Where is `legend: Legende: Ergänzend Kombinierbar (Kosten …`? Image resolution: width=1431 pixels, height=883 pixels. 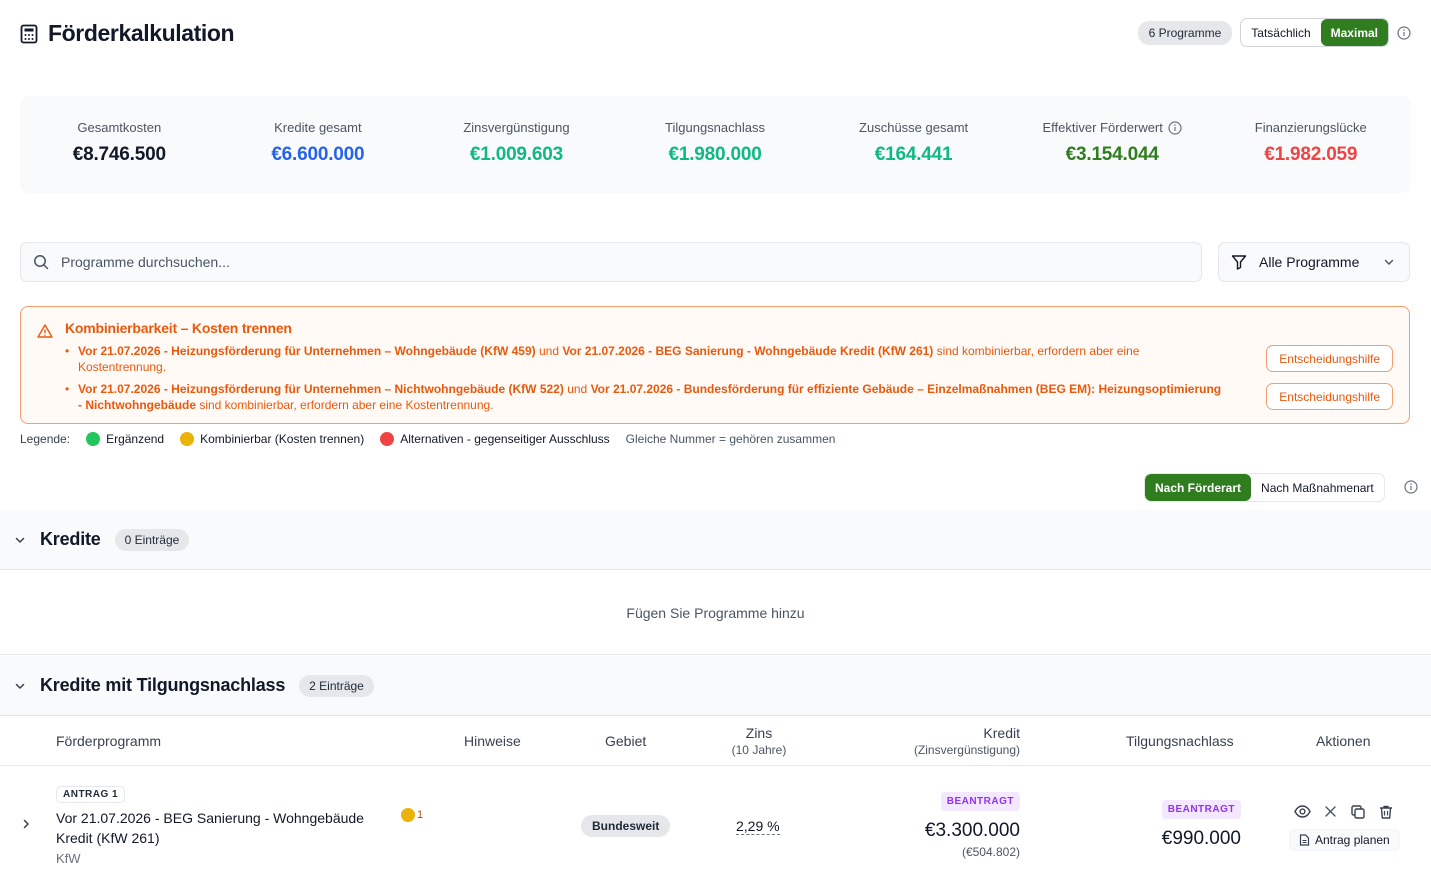 legend: Legende: Ergänzend Kombinierbar (Kosten … is located at coordinates (427, 439).